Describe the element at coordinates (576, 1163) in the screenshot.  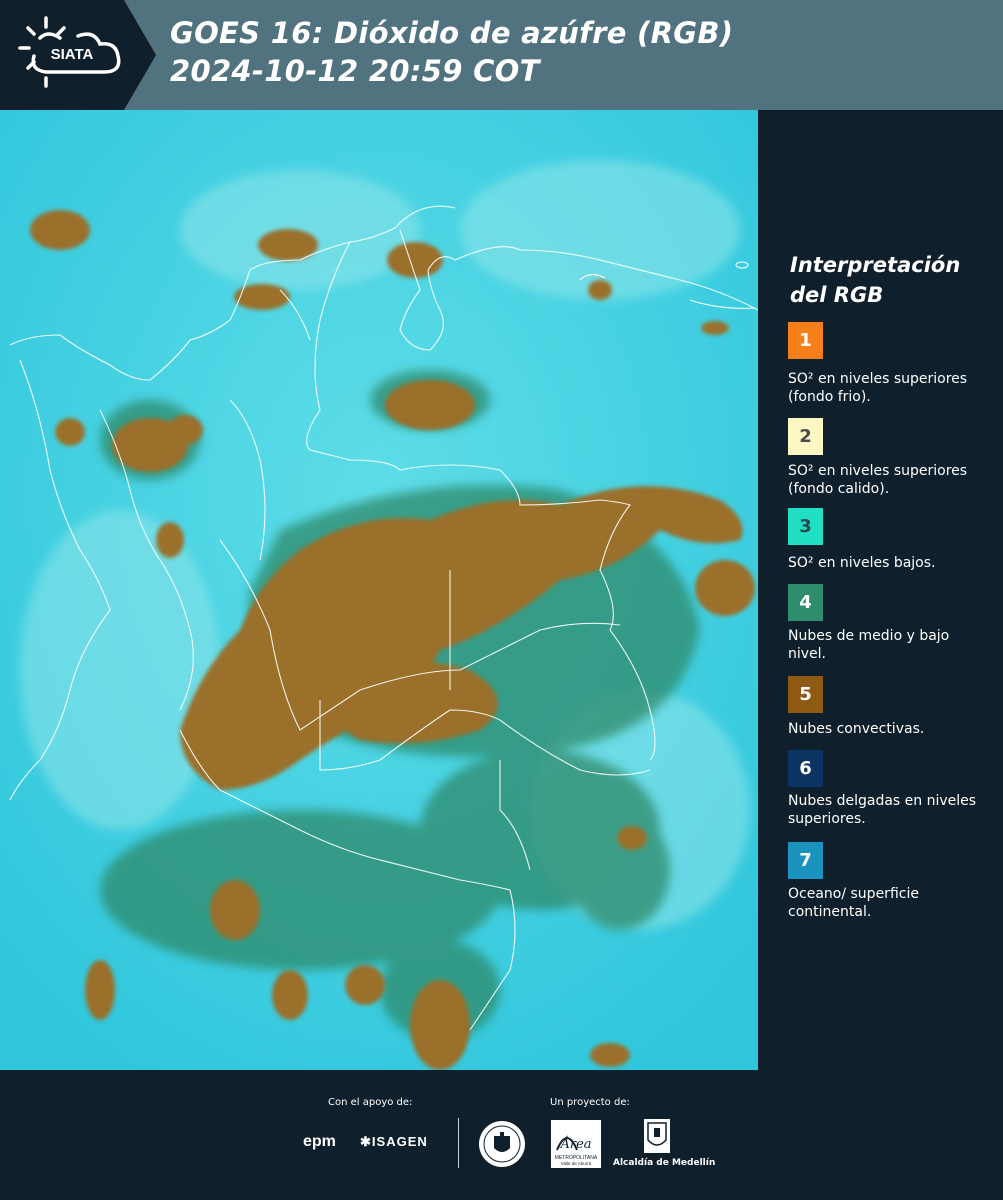
I see `svg-text: Valle de Aburrá` at that location.